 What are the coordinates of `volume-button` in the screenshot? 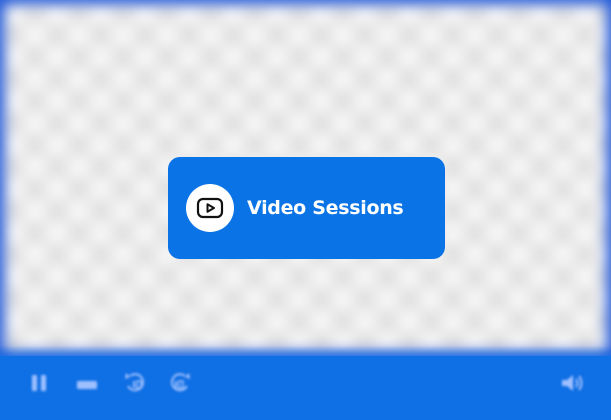 It's located at (573, 385).